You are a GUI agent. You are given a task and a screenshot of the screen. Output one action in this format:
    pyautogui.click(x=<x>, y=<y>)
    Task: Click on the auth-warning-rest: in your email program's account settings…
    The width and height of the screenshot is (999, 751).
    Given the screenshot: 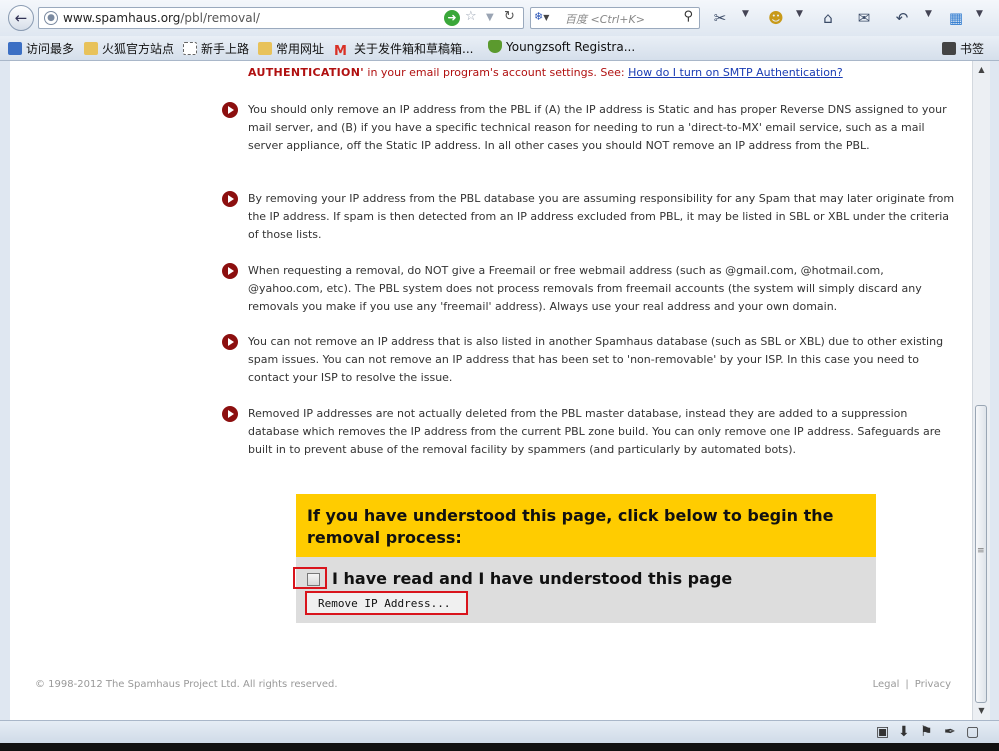 What is the action you would take?
    pyautogui.click(x=496, y=72)
    